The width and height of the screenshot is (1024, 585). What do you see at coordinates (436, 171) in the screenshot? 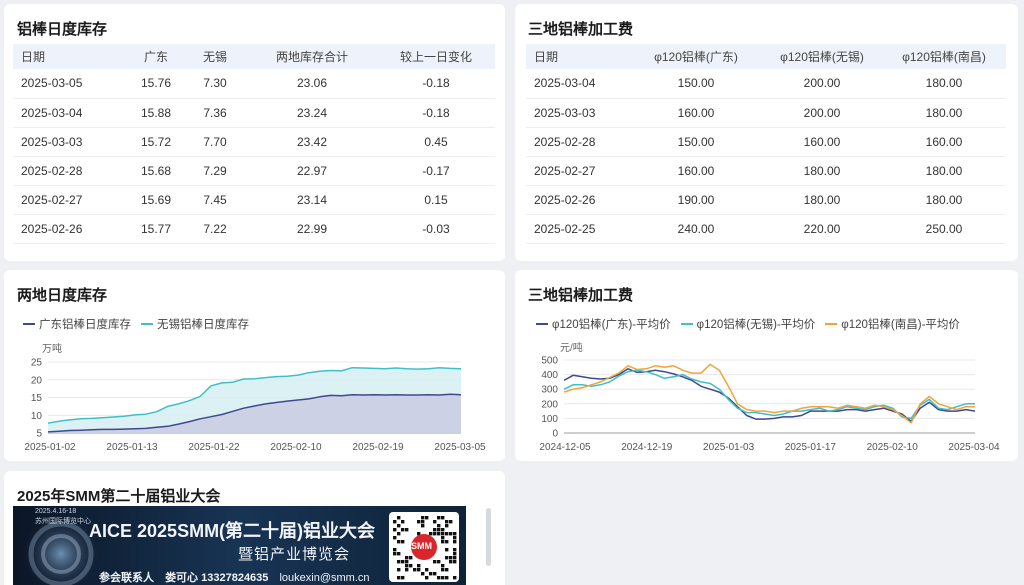
I see `table-cell: -0.17` at bounding box center [436, 171].